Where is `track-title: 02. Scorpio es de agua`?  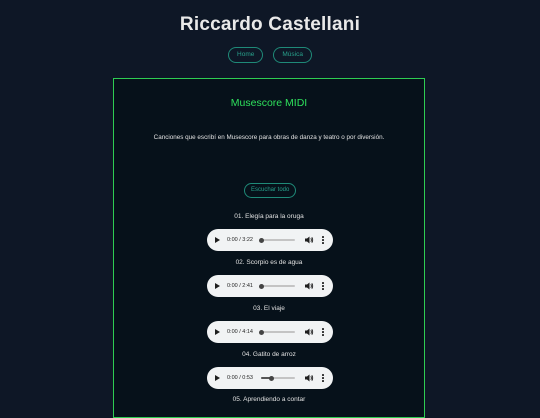
track-title: 02. Scorpio es de agua is located at coordinates (269, 262).